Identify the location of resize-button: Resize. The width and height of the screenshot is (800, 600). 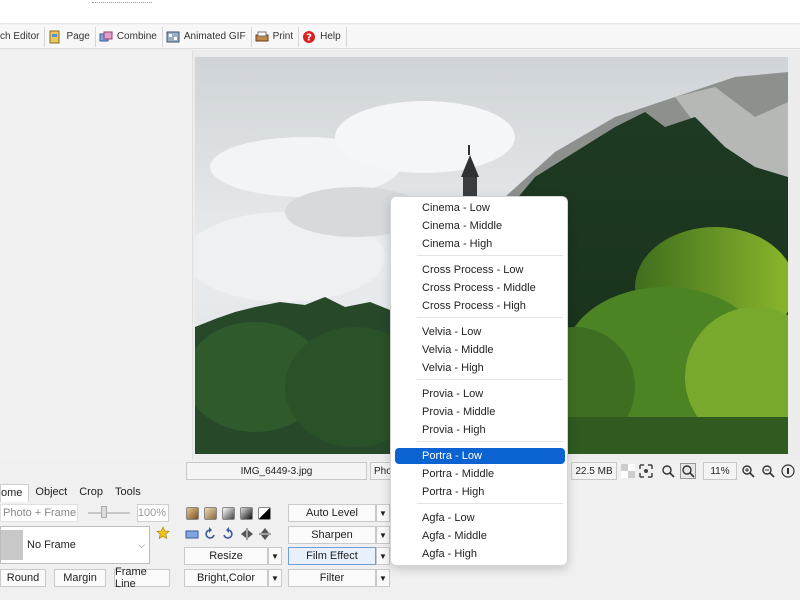
(226, 556).